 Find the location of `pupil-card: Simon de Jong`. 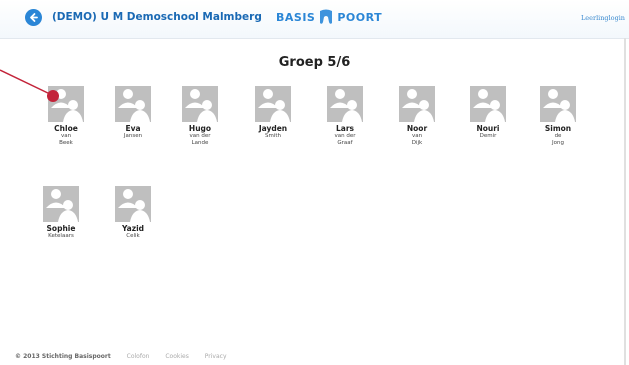

pupil-card: Simon de Jong is located at coordinates (558, 116).